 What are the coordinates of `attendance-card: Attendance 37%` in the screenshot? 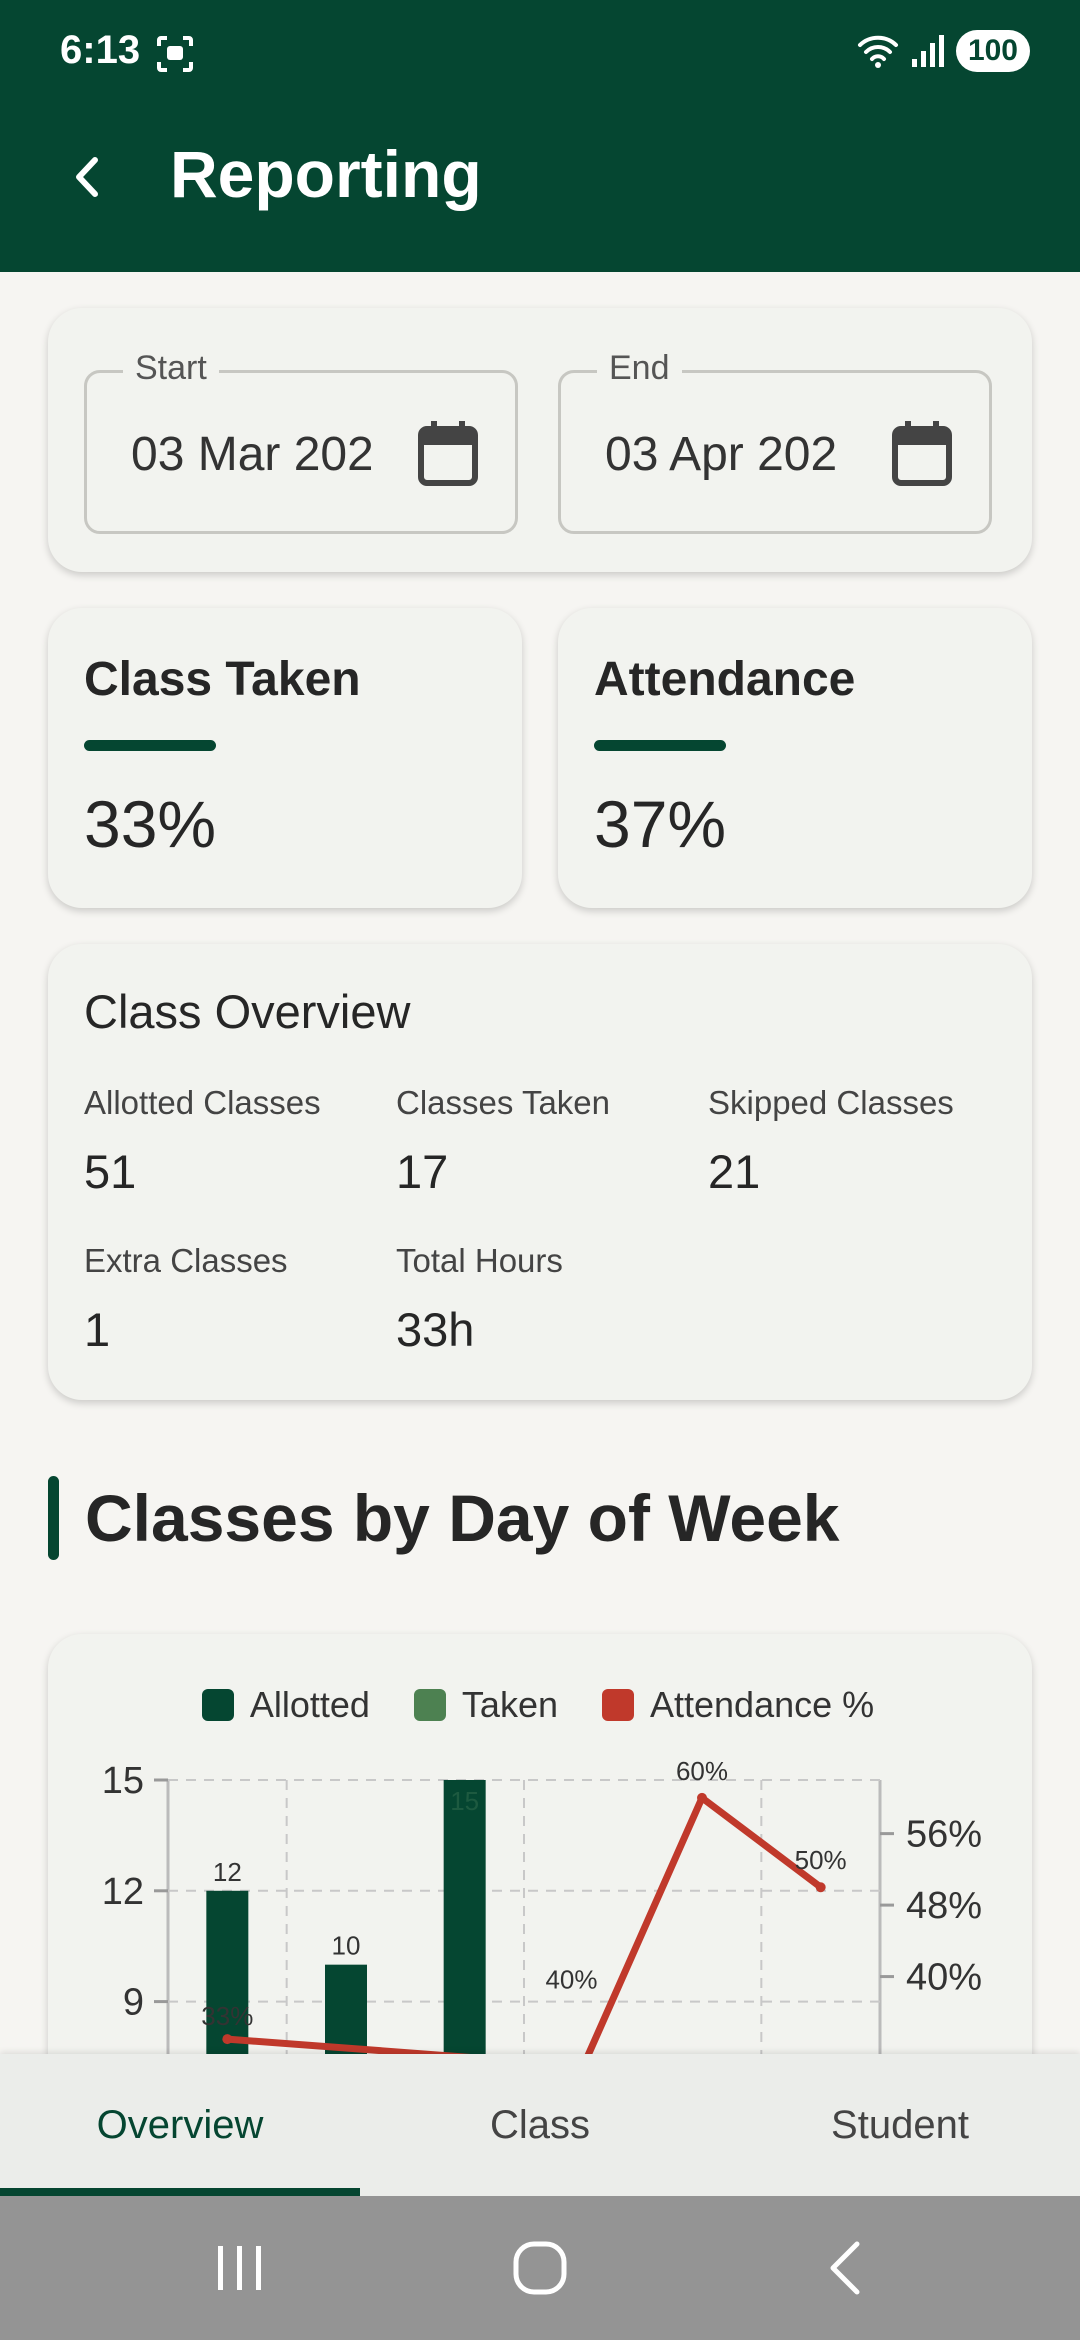 It's located at (795, 758).